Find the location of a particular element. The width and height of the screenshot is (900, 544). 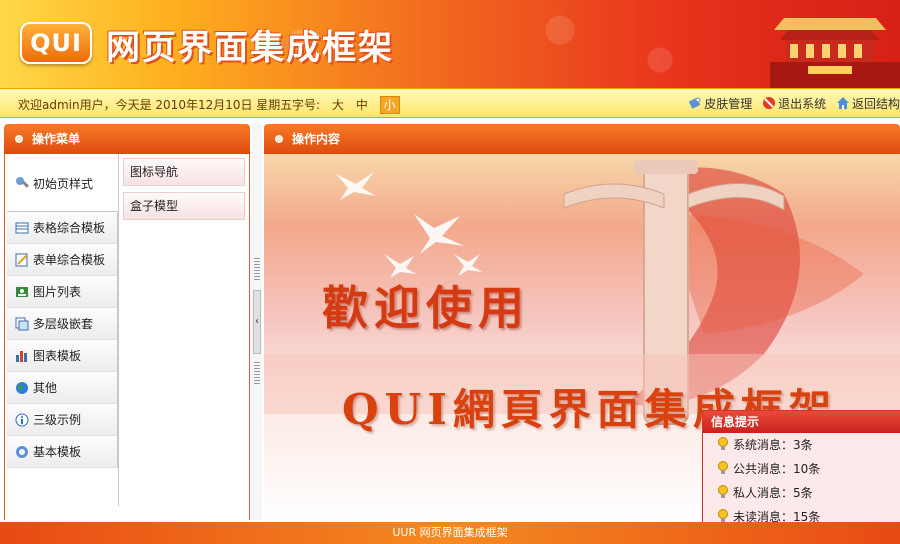

menu-item-chart-template: 图表模板 is located at coordinates (62, 356).